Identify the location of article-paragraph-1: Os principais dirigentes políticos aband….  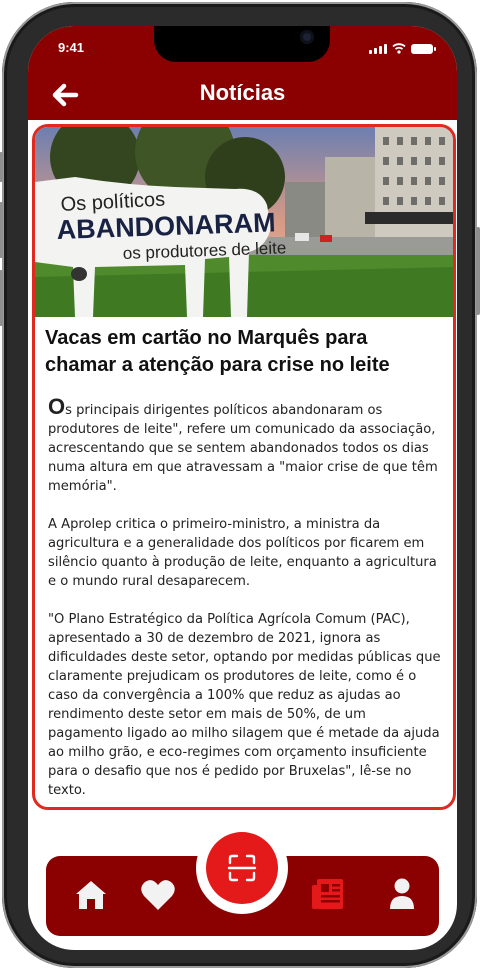
(245, 445).